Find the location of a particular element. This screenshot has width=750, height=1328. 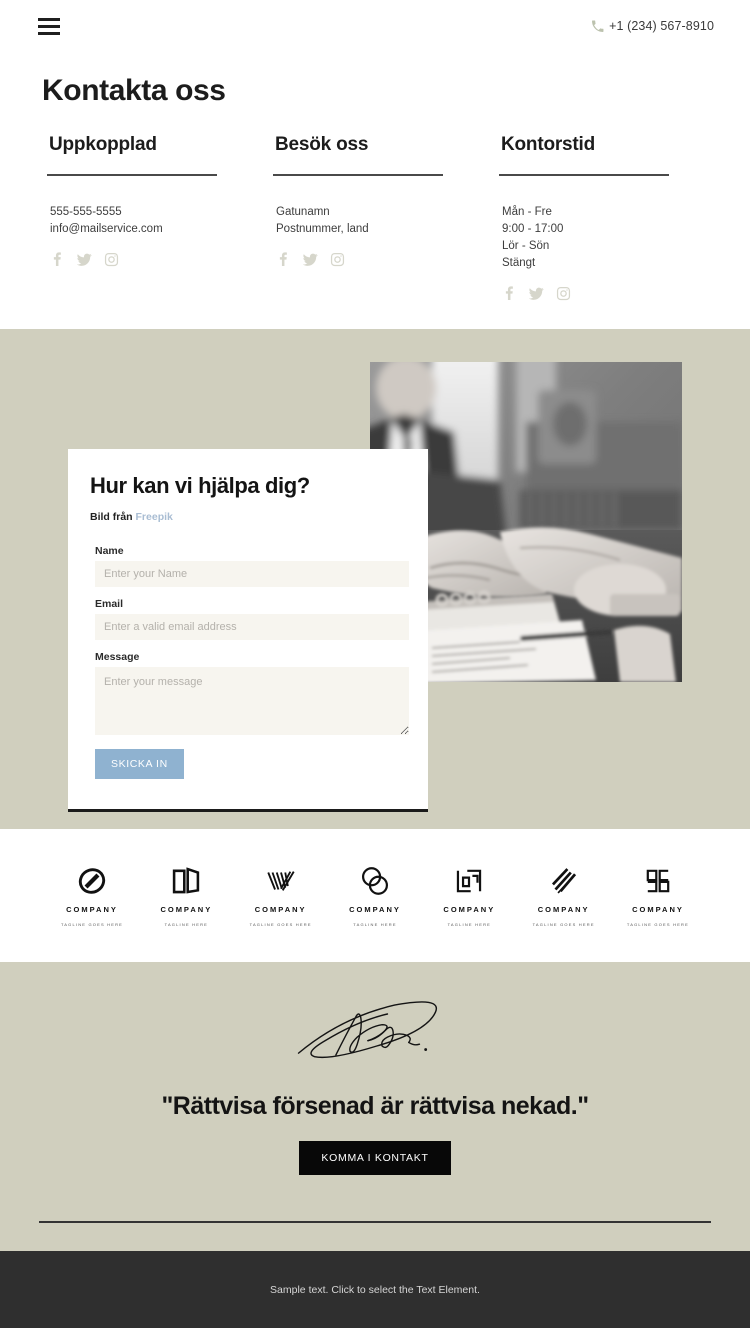

column-lines: 555-555-5555 info@mailservice.com is located at coordinates (155, 221).